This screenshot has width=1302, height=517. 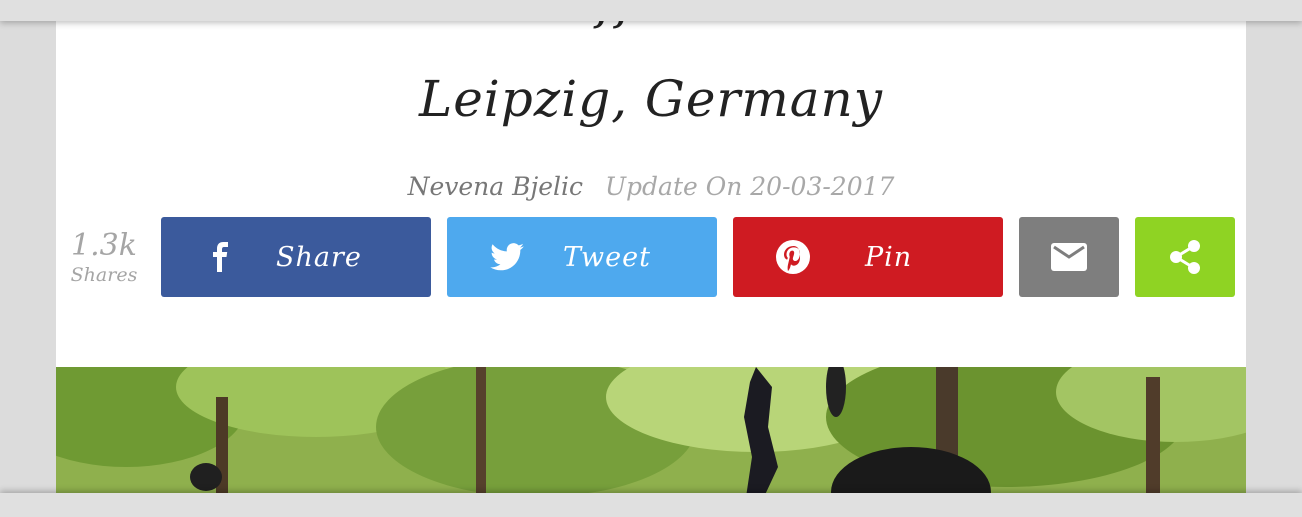 I want to click on share-icon, so click(x=1185, y=257).